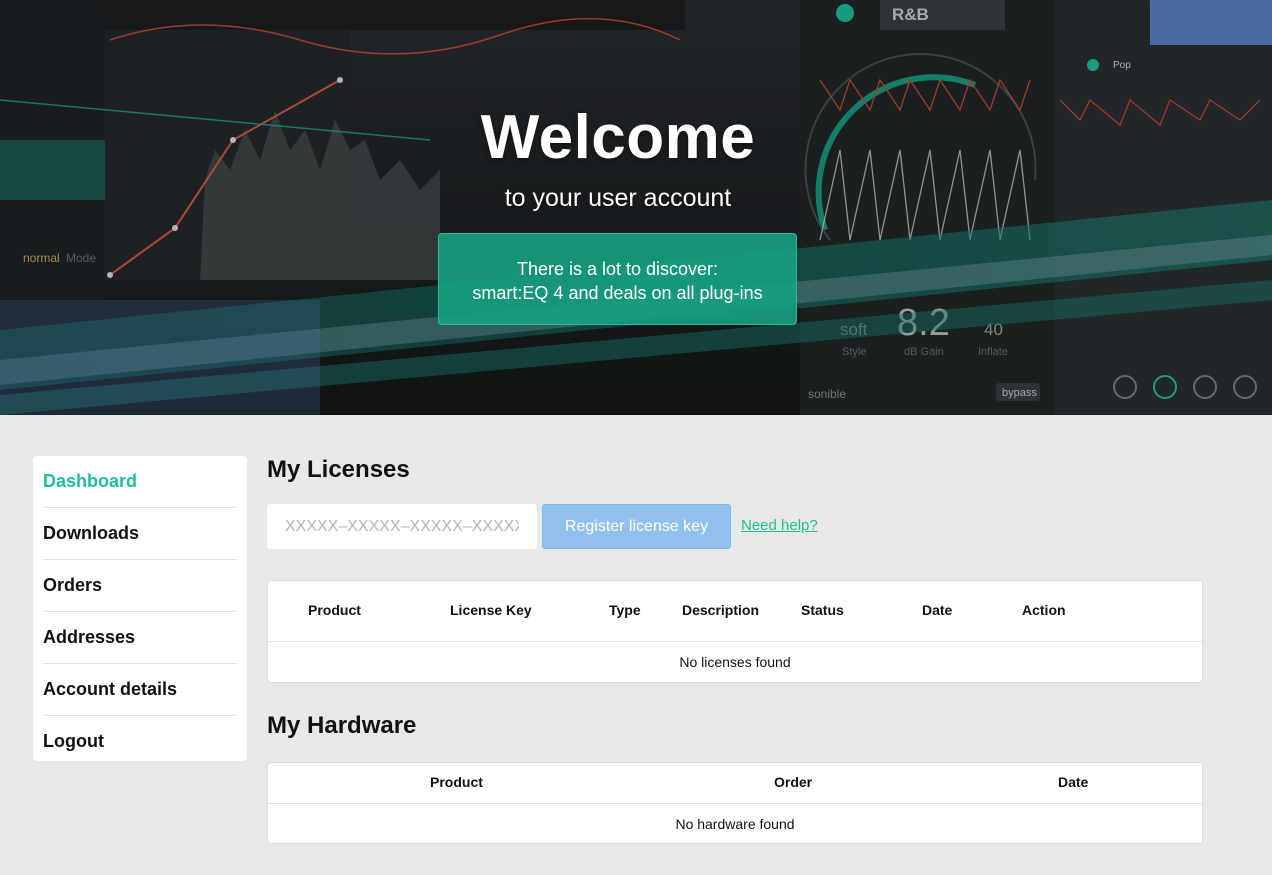 The image size is (1272, 875). Describe the element at coordinates (140, 586) in the screenshot. I see `sidebar-item-orders: Orders` at that location.